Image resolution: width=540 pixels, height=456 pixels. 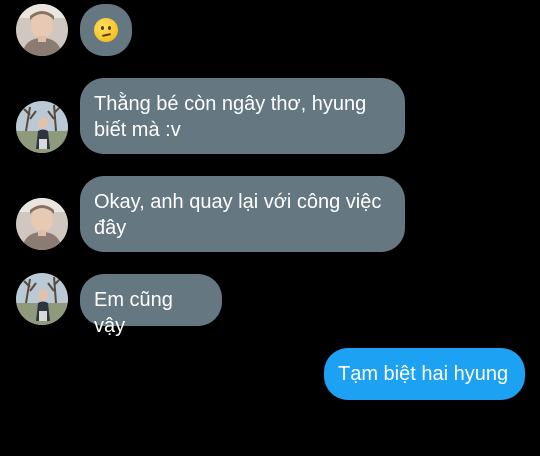 I want to click on message-text: Em cũng vậy, so click(x=133, y=313).